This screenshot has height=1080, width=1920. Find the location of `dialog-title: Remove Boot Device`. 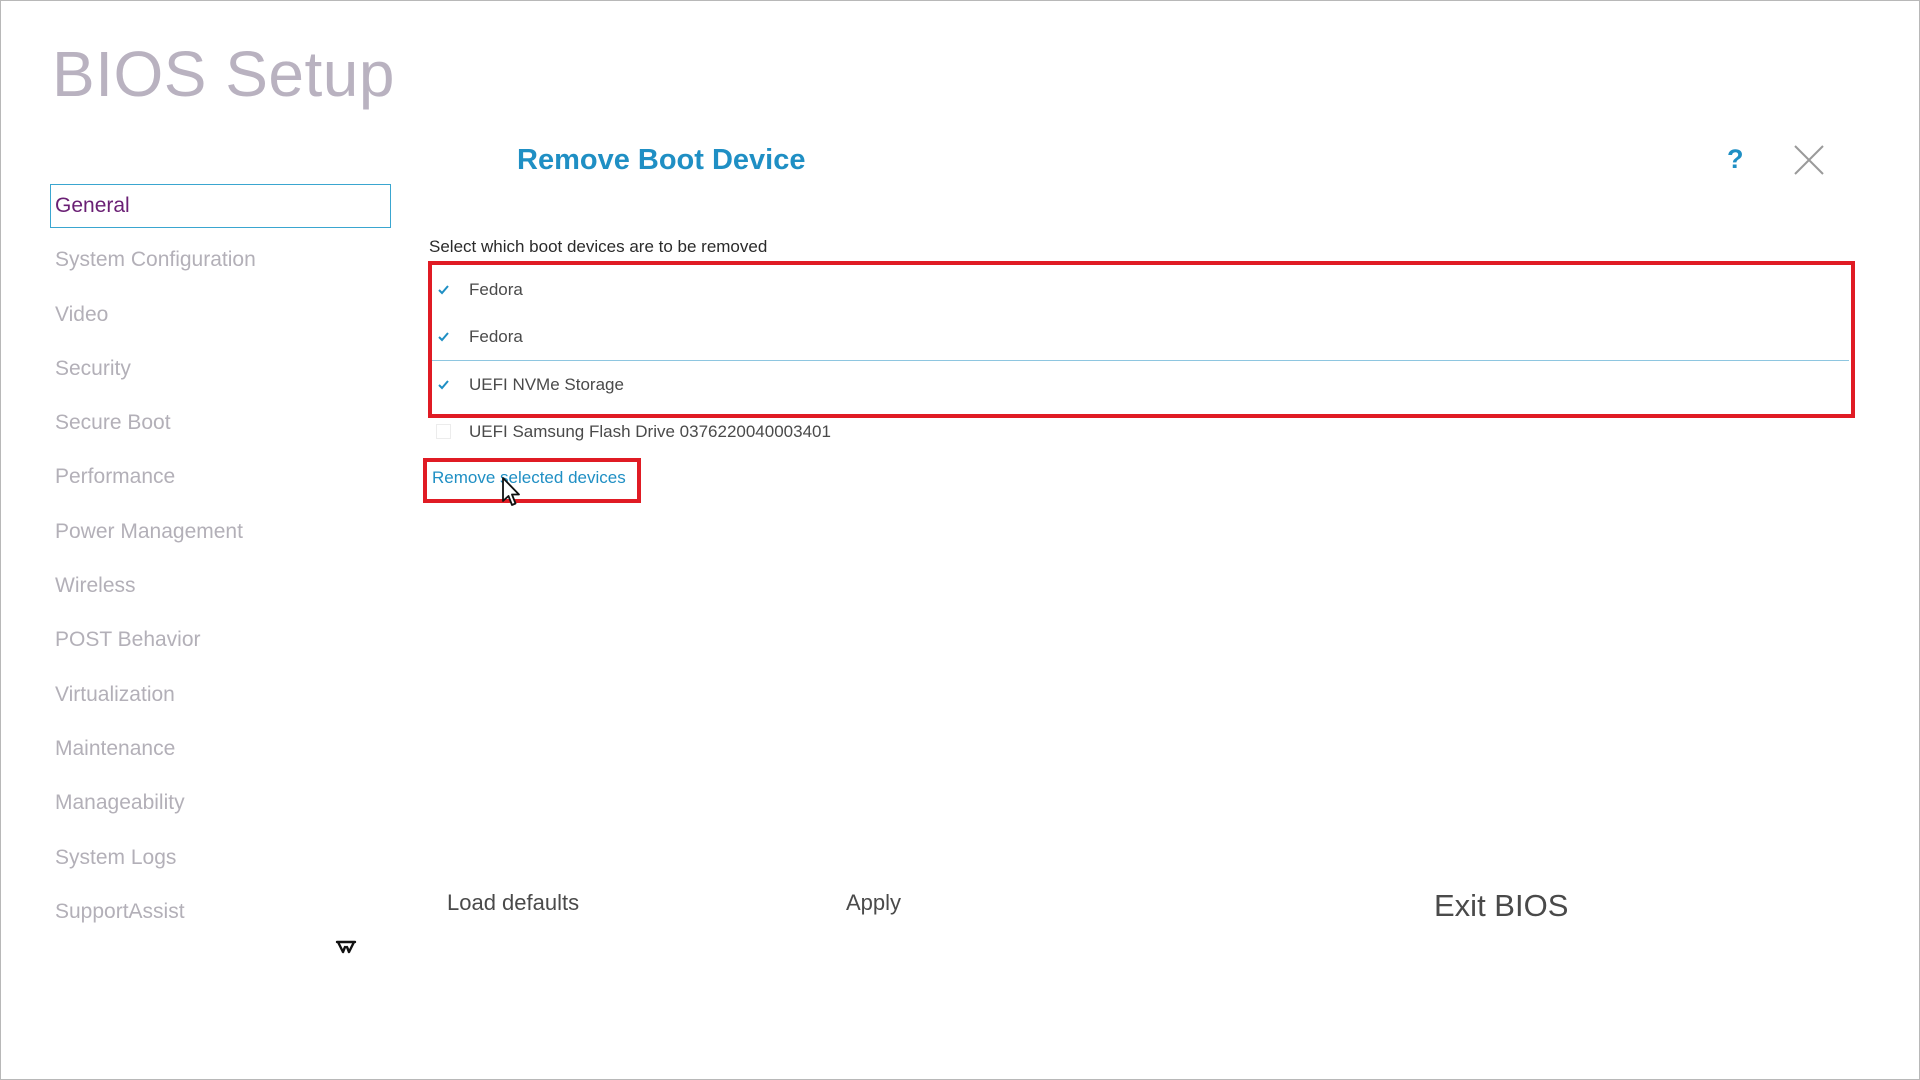

dialog-title: Remove Boot Device is located at coordinates (661, 160).